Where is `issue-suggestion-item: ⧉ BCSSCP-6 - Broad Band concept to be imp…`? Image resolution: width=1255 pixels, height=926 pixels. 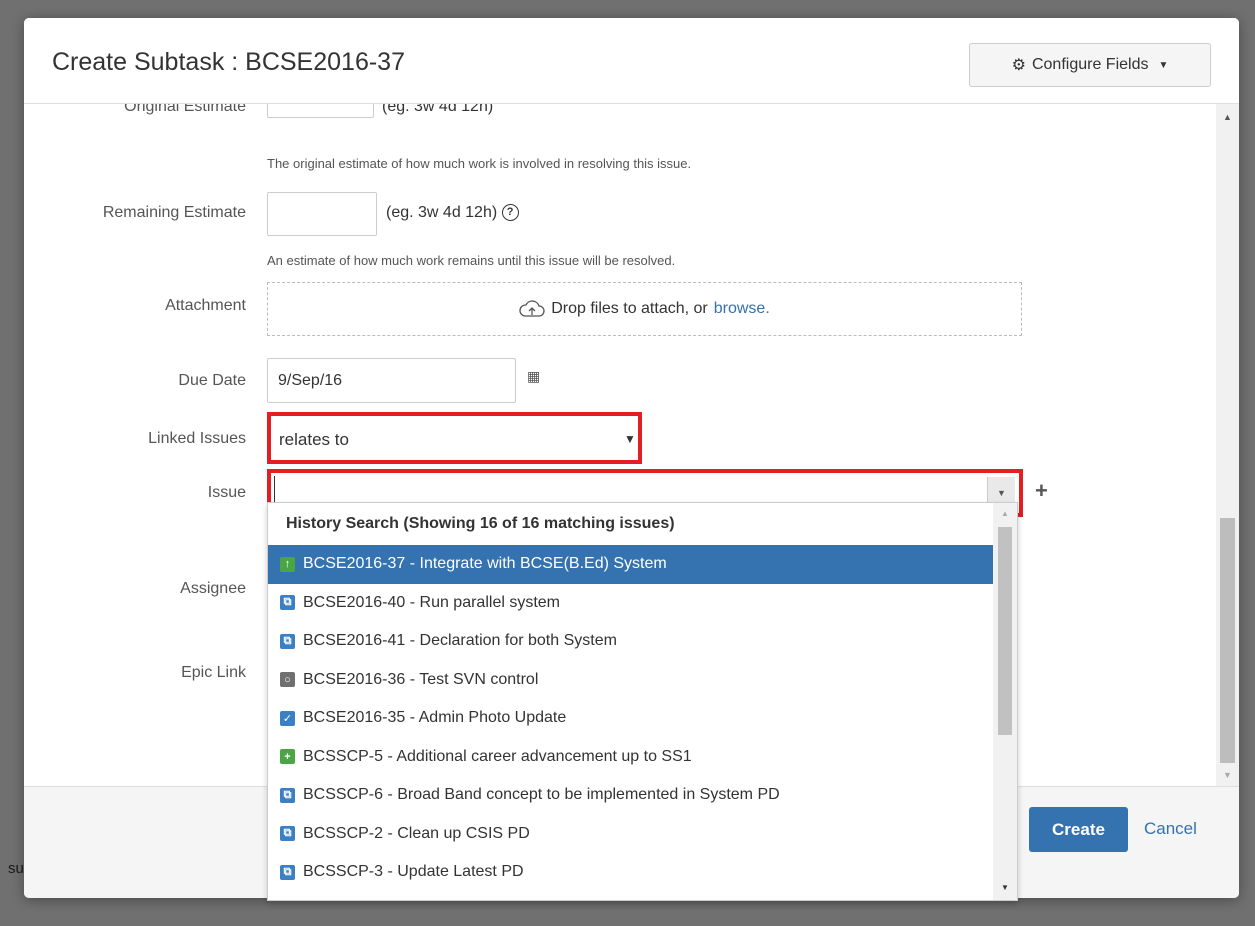 issue-suggestion-item: ⧉ BCSSCP-6 - Broad Band concept to be imp… is located at coordinates (631, 795).